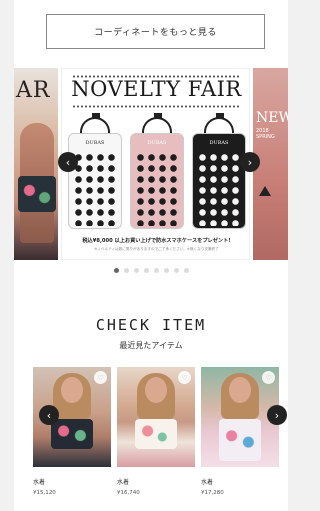 The width and height of the screenshot is (320, 511). Describe the element at coordinates (265, 134) in the screenshot. I see `banner-right-year: 2018 SPRING` at that location.